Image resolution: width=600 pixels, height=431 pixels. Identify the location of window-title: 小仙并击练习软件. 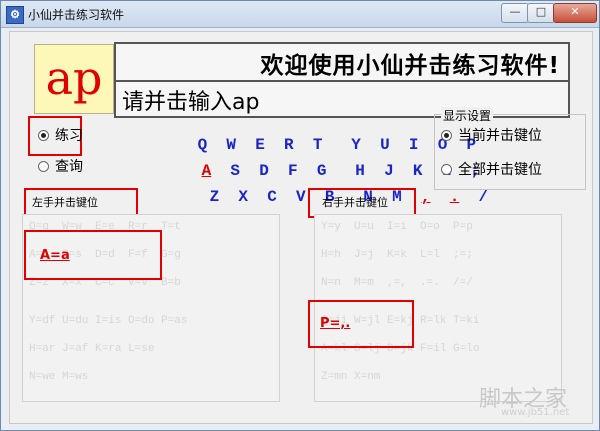
(76, 15).